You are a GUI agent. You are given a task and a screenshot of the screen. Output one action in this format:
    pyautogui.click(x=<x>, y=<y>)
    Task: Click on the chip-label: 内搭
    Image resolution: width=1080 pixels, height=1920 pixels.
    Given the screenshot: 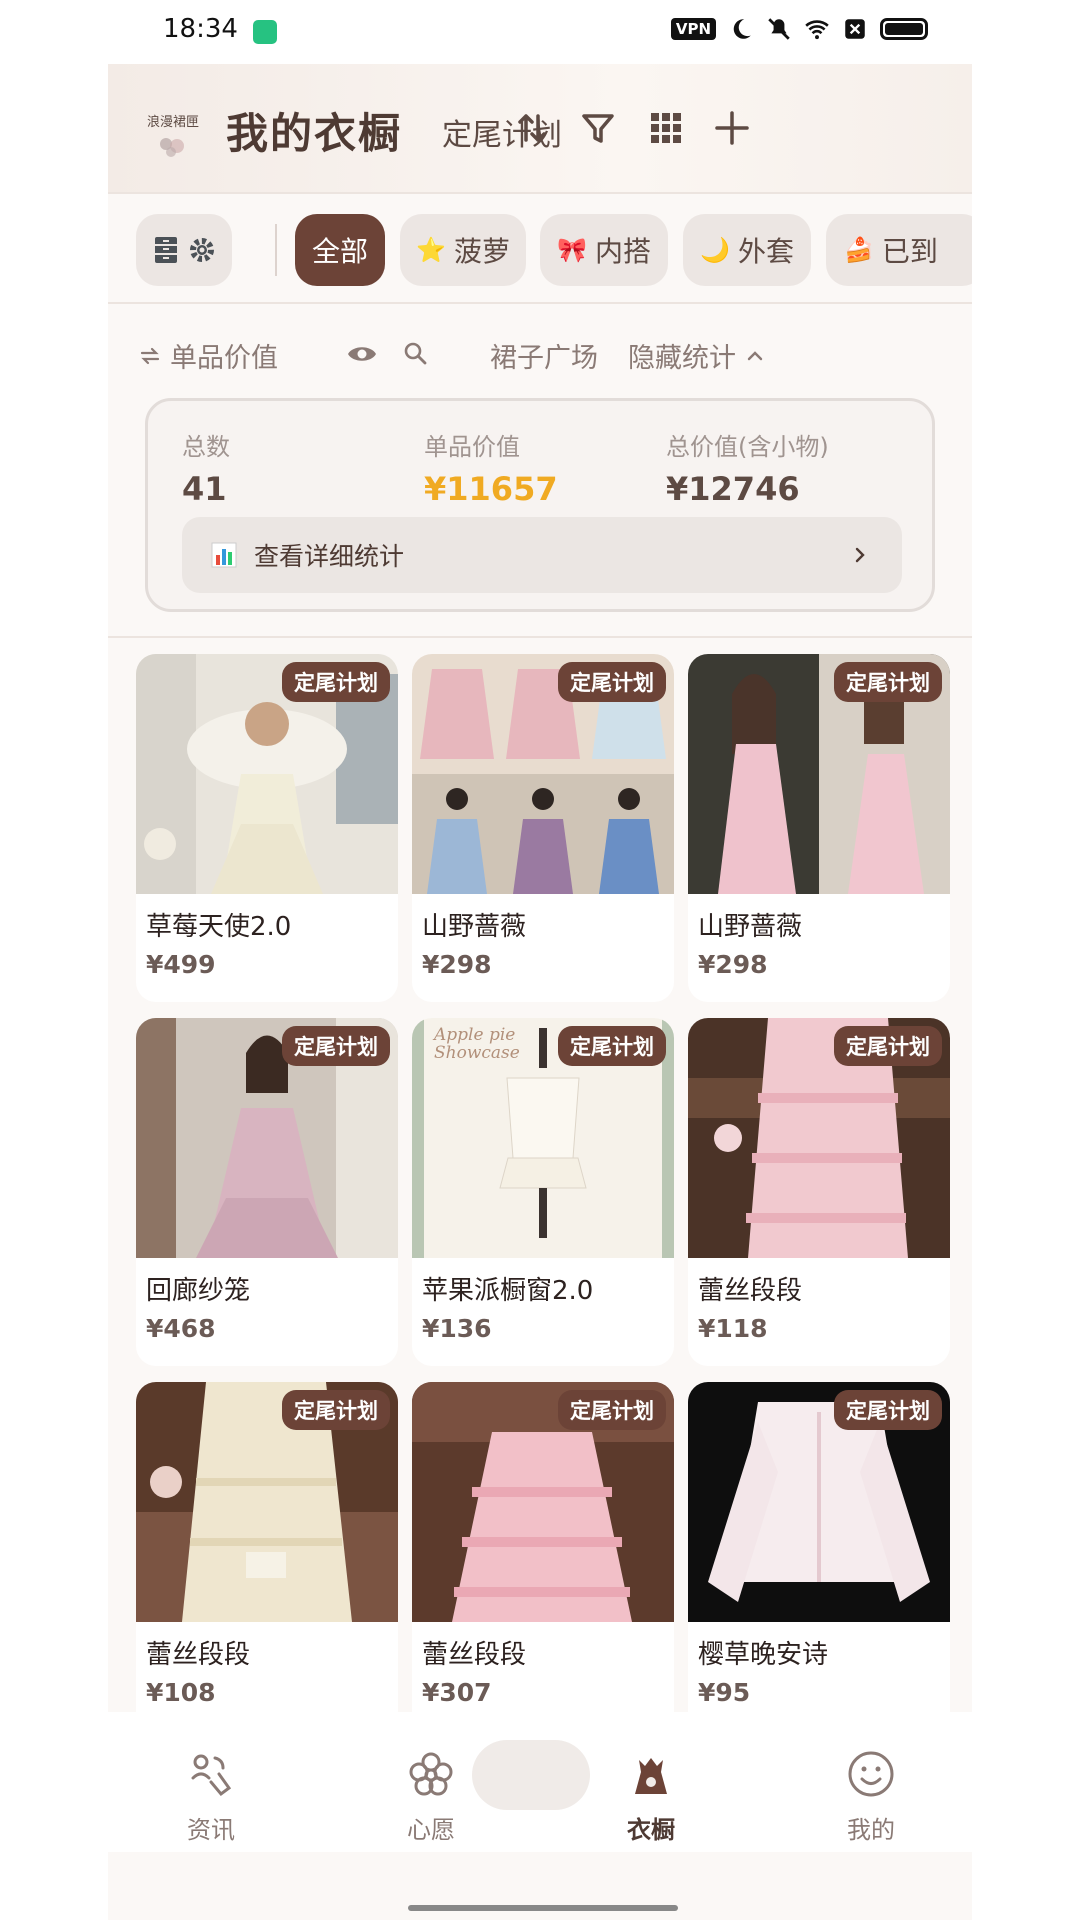 What is the action you would take?
    pyautogui.click(x=622, y=251)
    